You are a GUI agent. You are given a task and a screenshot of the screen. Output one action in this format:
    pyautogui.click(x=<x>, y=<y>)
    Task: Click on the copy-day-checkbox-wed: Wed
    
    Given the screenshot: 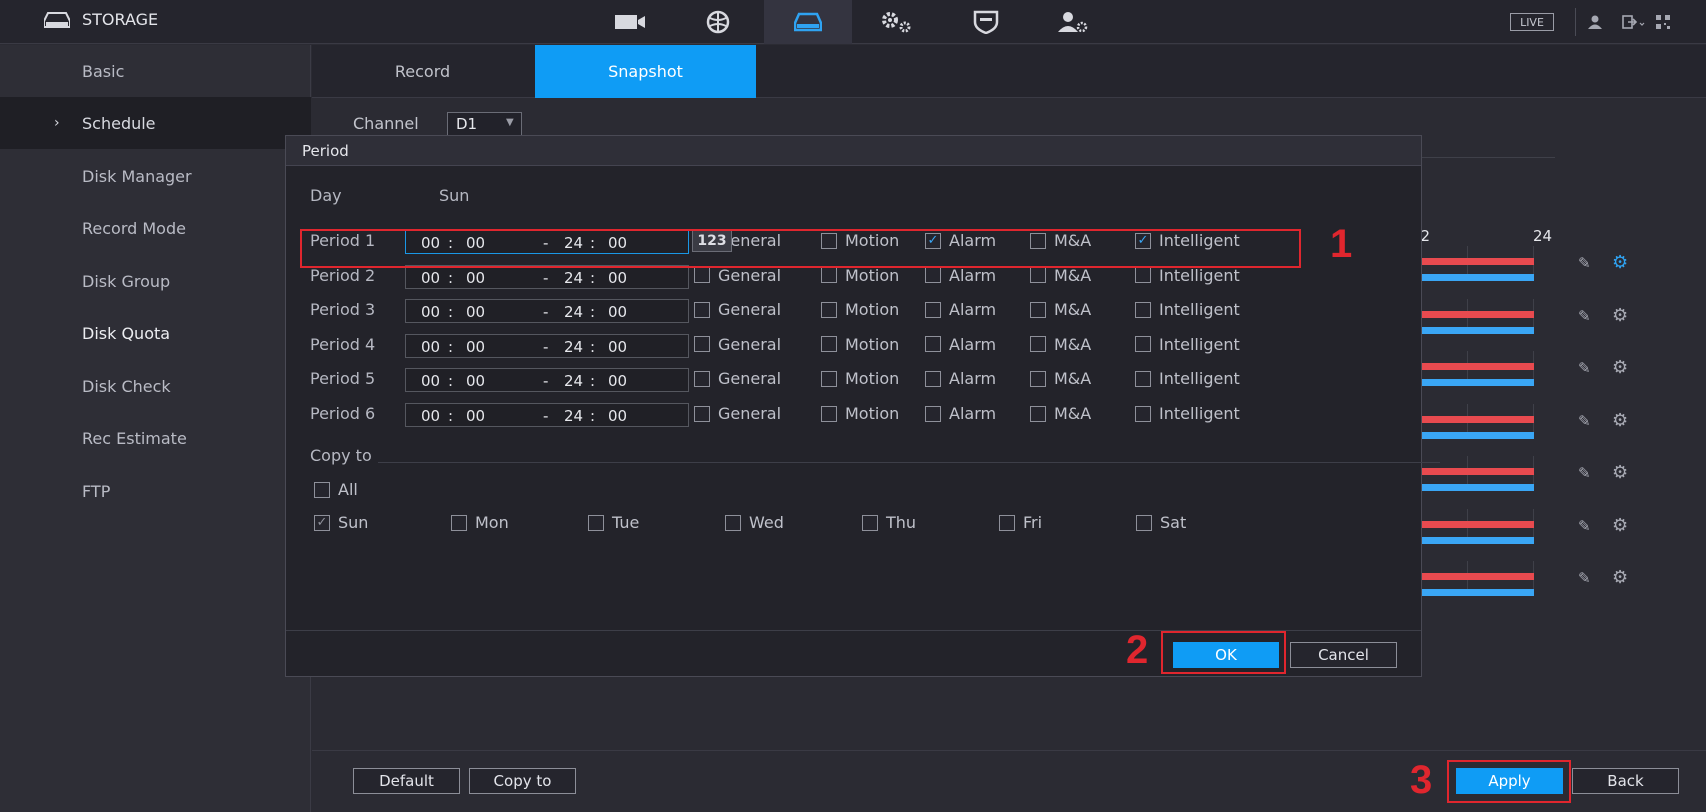 What is the action you would take?
    pyautogui.click(x=754, y=522)
    